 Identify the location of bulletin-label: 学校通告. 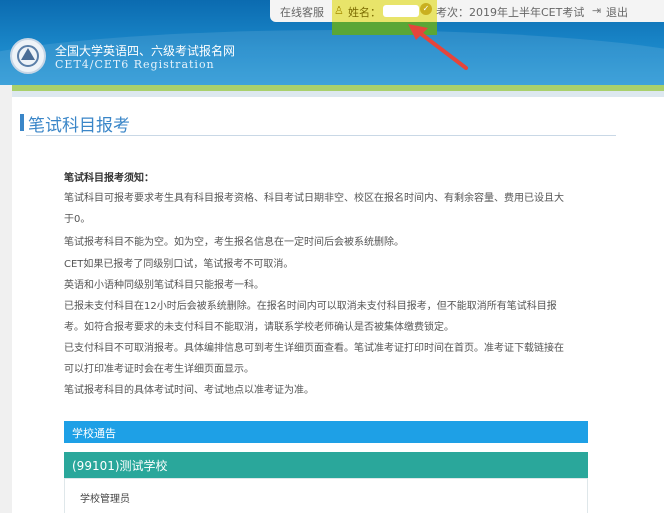
(94, 433).